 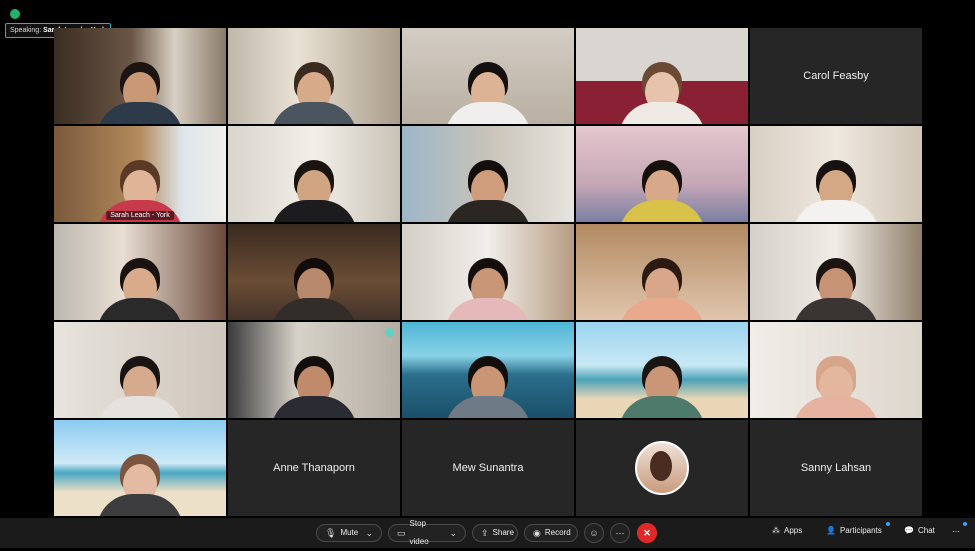 What do you see at coordinates (831, 530) in the screenshot?
I see `participants-icon: 👤` at bounding box center [831, 530].